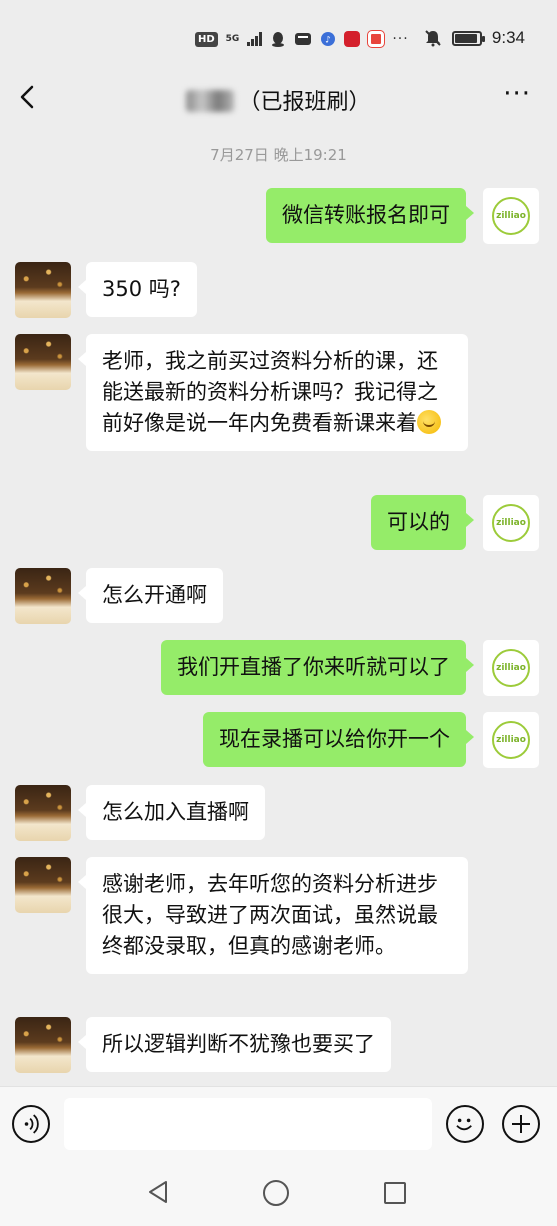  Describe the element at coordinates (278, 155) in the screenshot. I see `message-timestamp: 7月27日 晚上19:21` at that location.